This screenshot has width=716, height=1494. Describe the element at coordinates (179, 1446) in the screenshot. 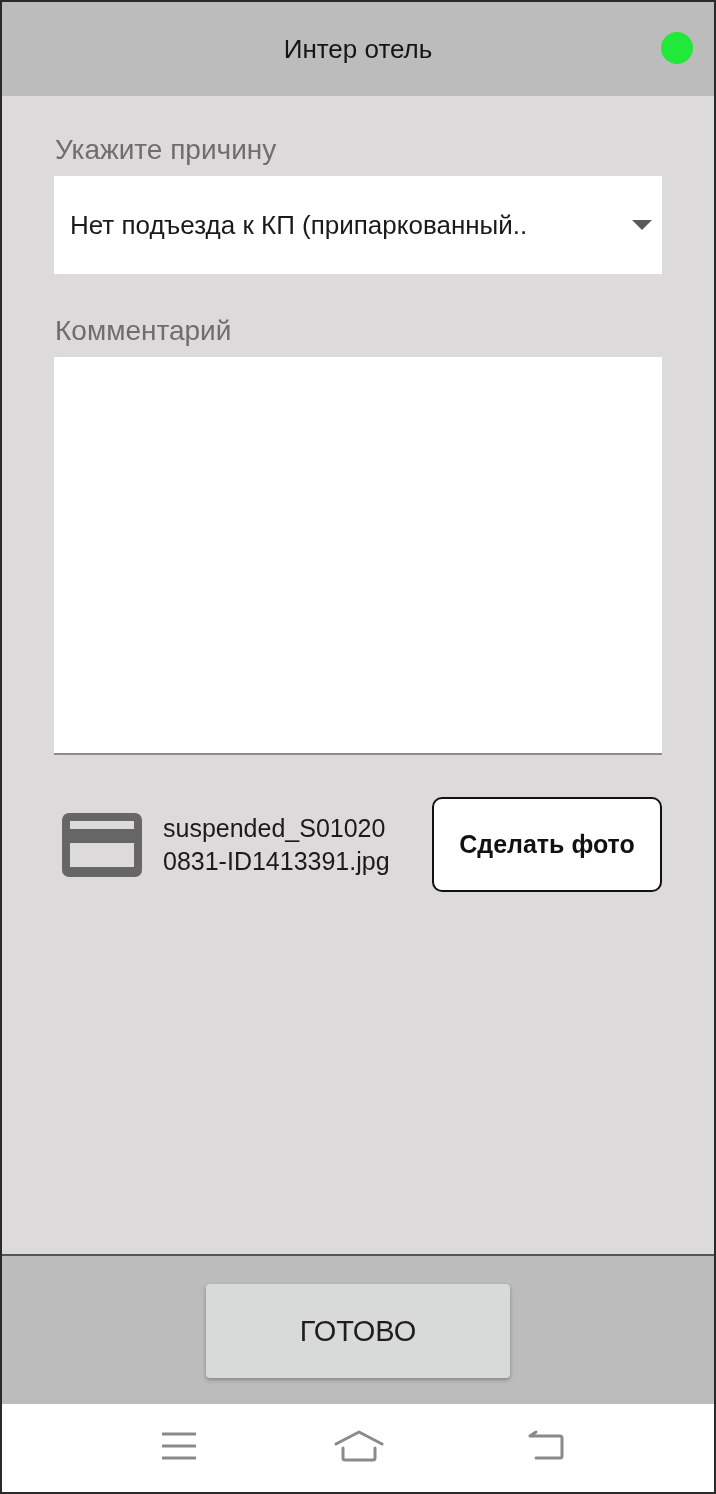

I see `menu-icon` at that location.